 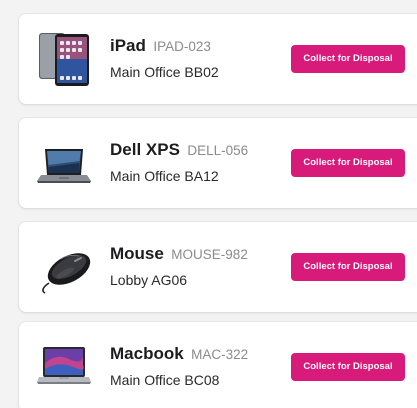 I want to click on asset-info: Macbook MAC-322 Main Office BC08, so click(x=179, y=366).